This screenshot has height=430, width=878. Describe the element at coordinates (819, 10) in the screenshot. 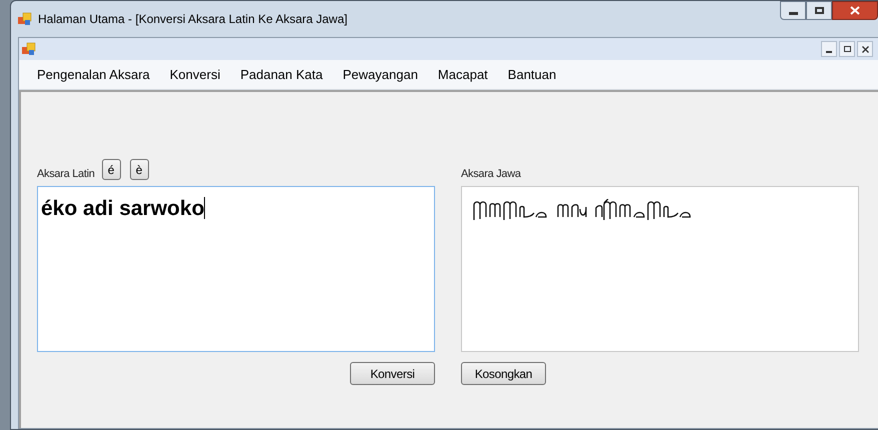

I see `maximize-button` at that location.